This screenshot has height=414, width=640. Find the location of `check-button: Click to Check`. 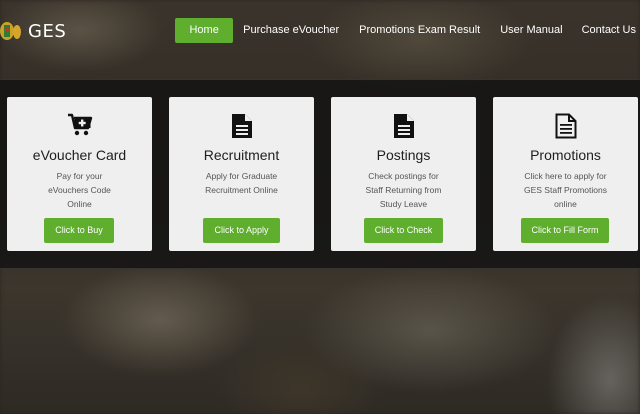

check-button: Click to Check is located at coordinates (403, 230).